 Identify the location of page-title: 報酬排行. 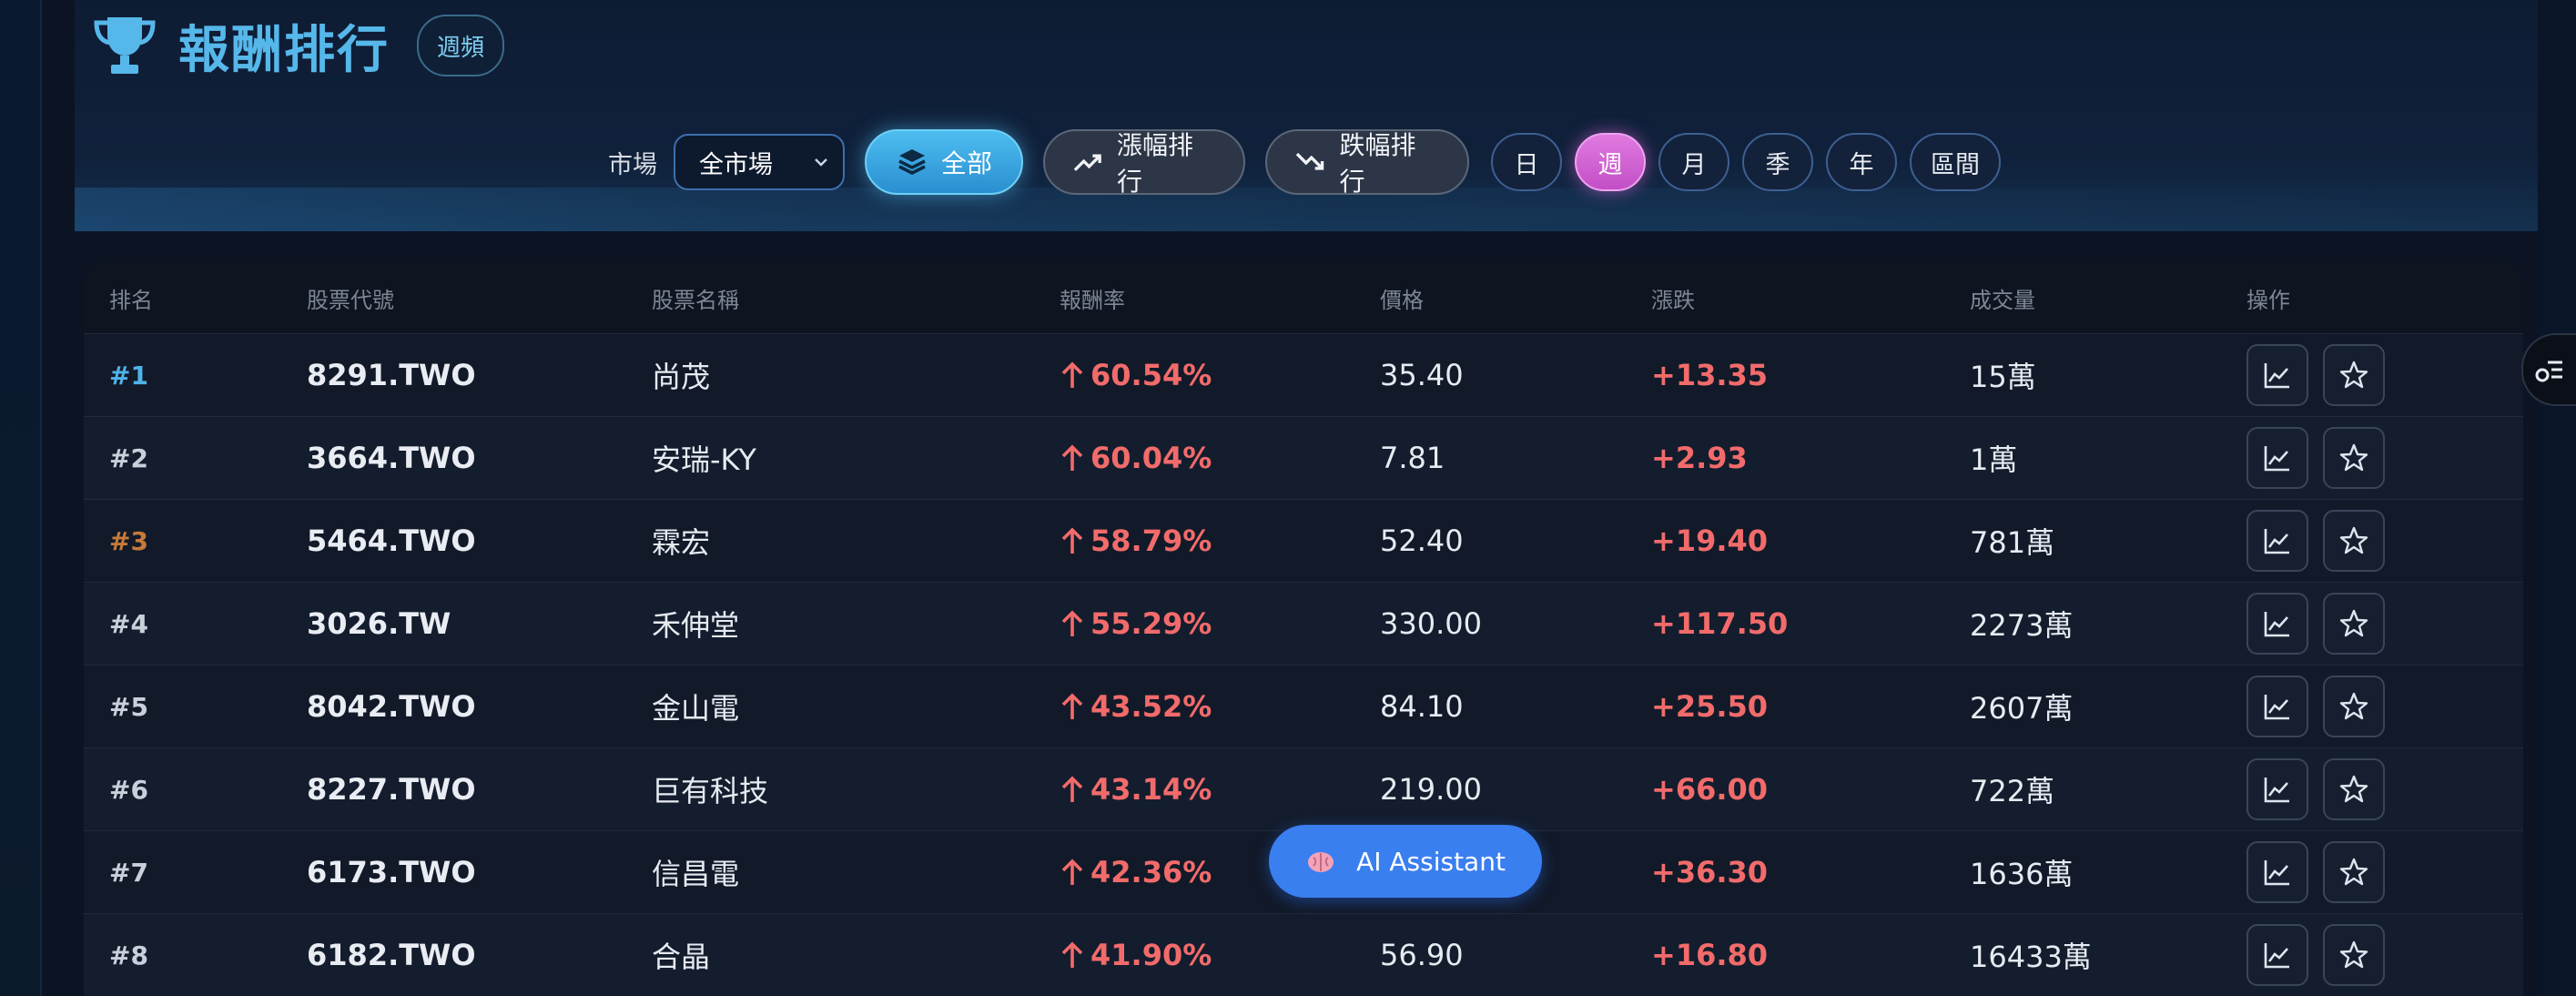
(284, 50).